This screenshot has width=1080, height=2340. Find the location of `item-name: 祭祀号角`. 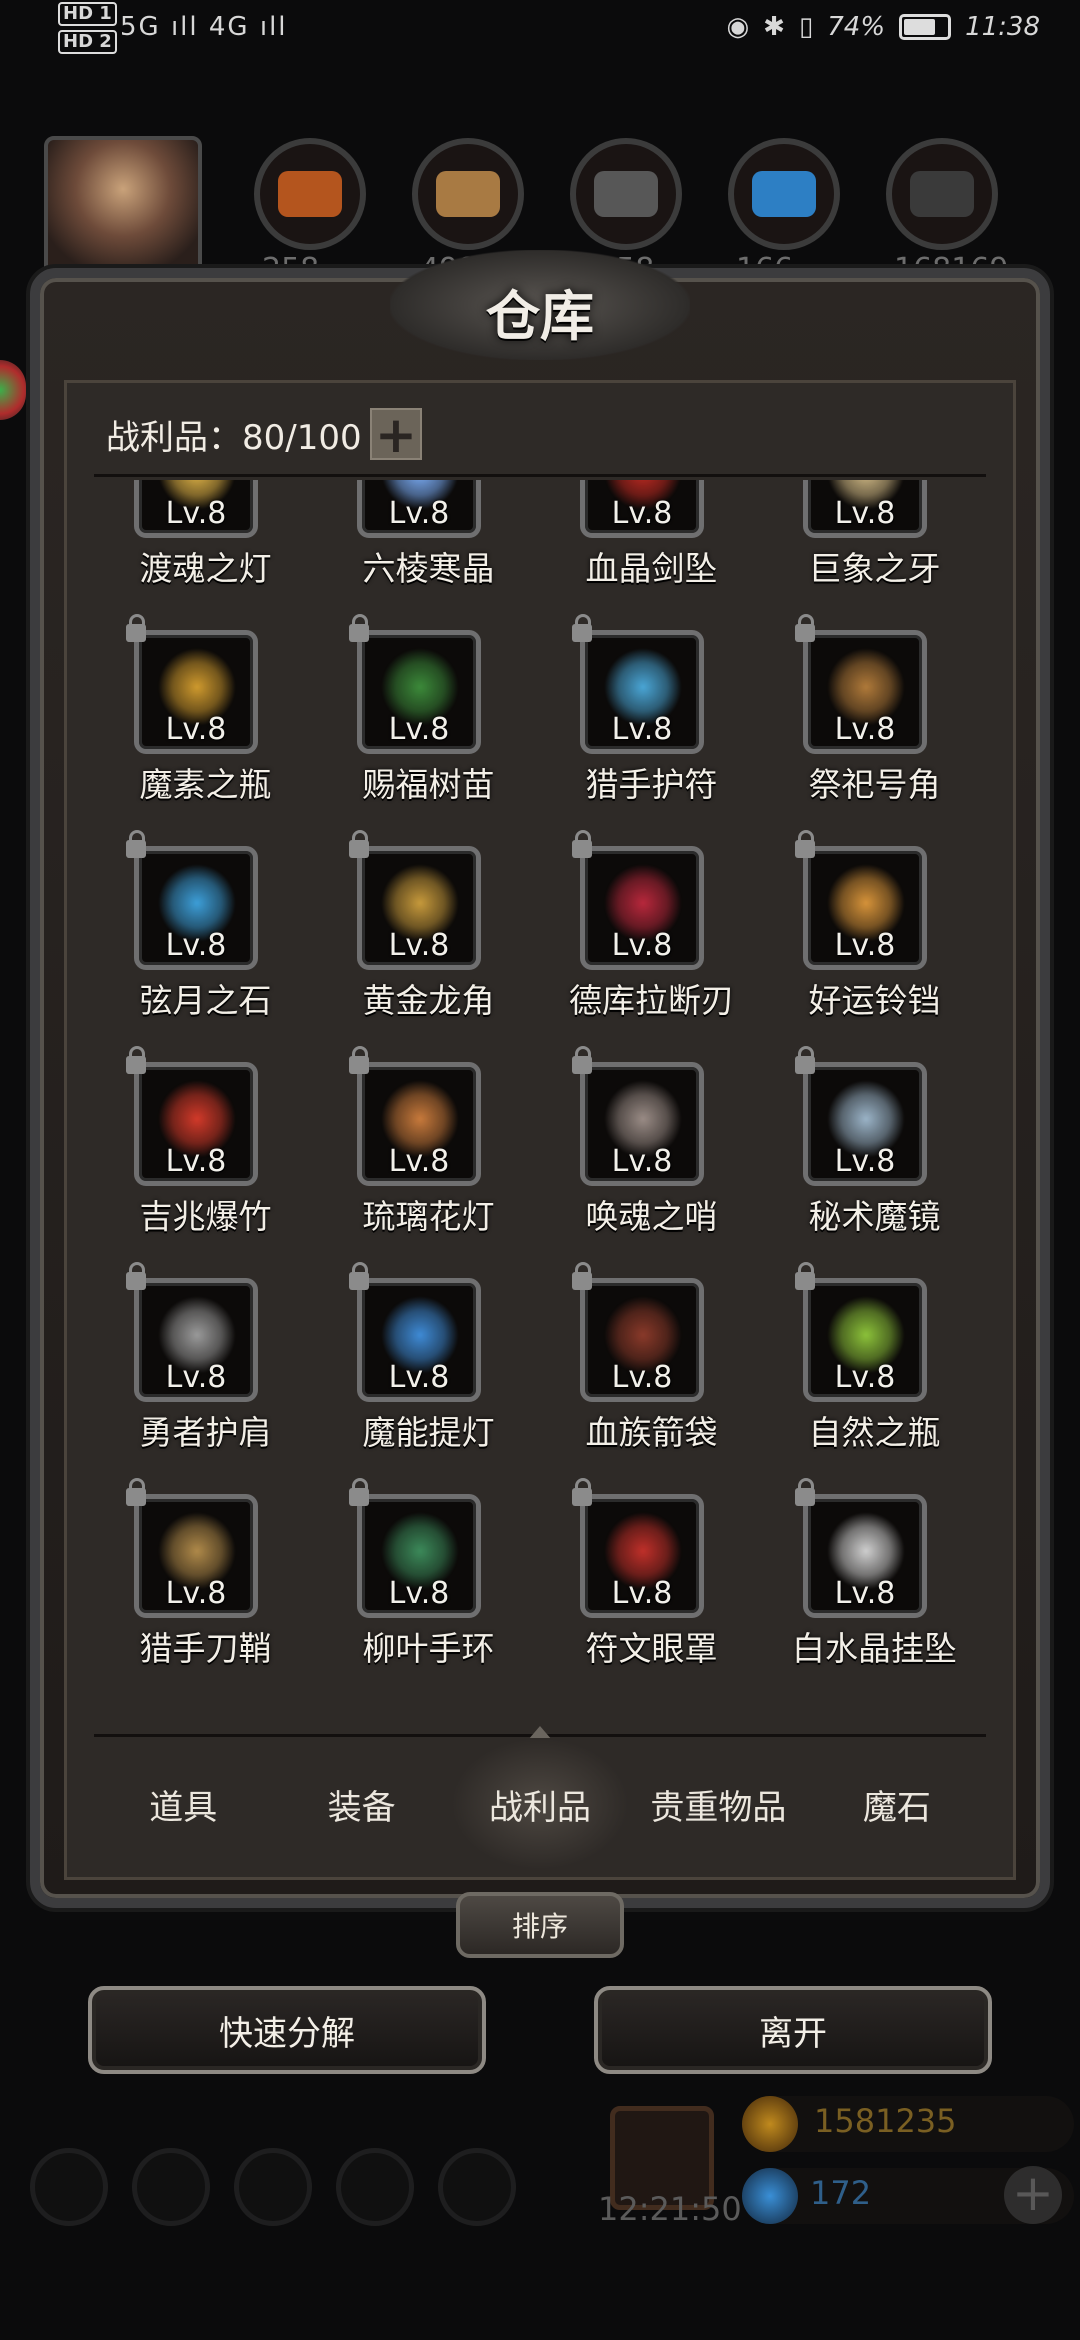

item-name: 祭祀号角 is located at coordinates (874, 784).